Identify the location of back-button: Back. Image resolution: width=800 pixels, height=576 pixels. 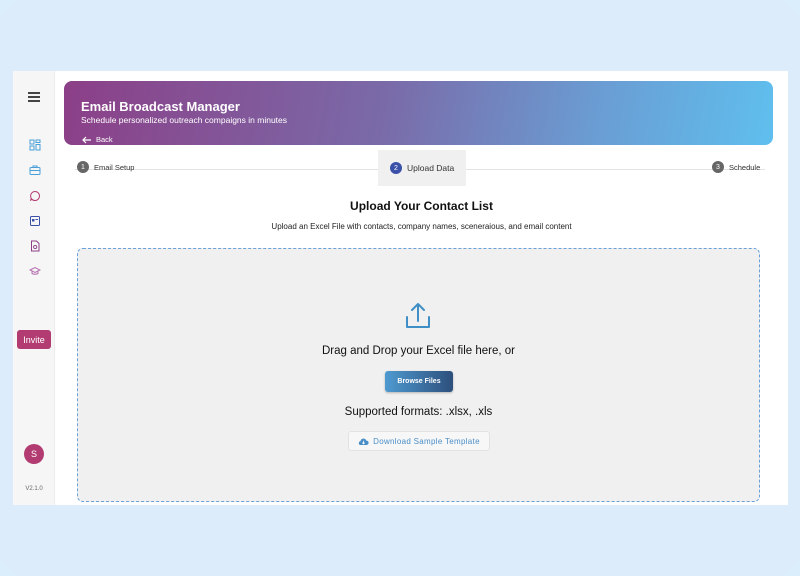
(97, 139).